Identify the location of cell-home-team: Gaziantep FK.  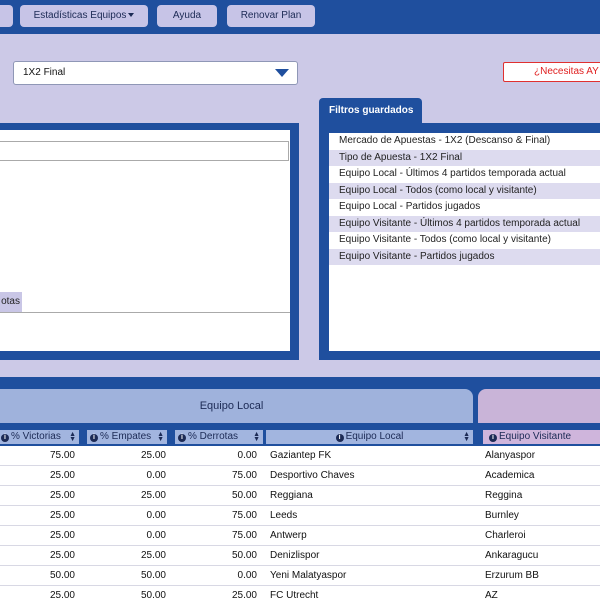
(301, 455).